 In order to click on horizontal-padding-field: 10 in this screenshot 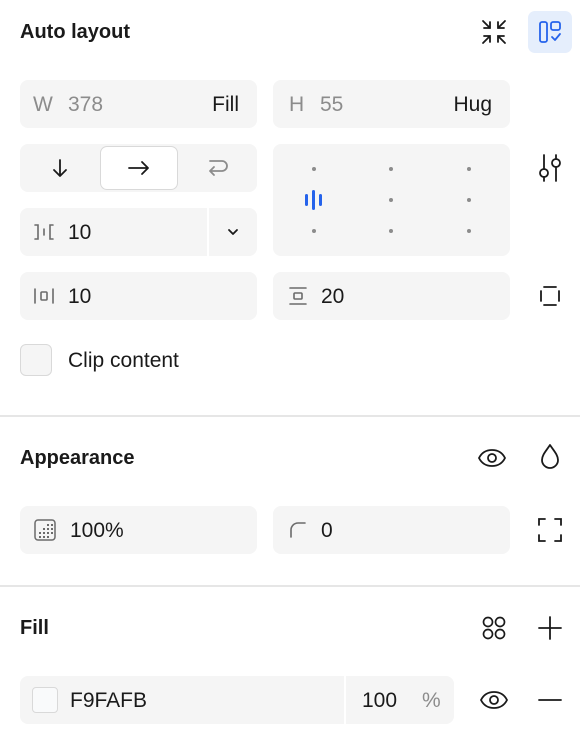, I will do `click(138, 296)`.